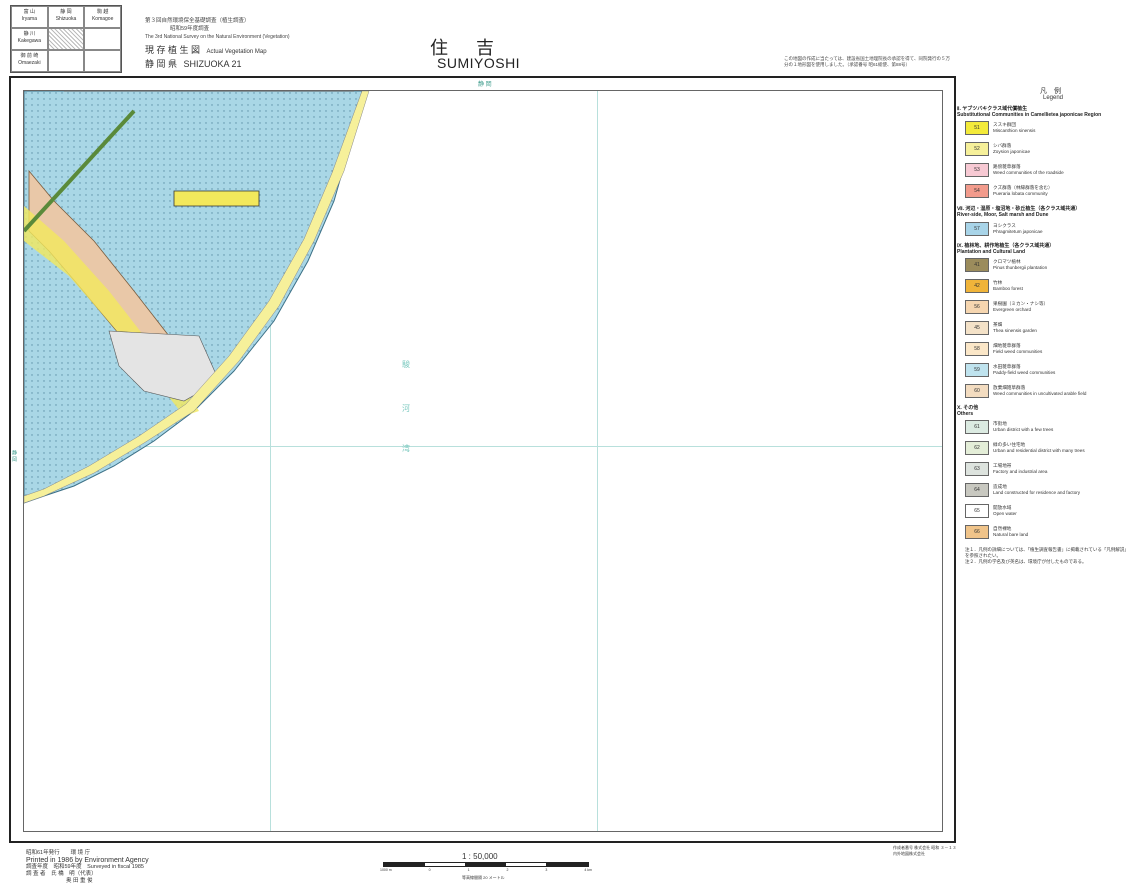 The image size is (1133, 885). Describe the element at coordinates (977, 448) in the screenshot. I see `legend-swatch: 62` at that location.